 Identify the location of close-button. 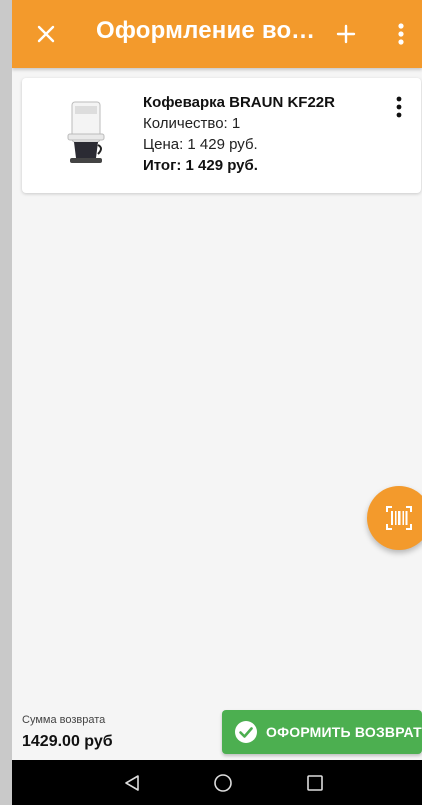
(46, 34).